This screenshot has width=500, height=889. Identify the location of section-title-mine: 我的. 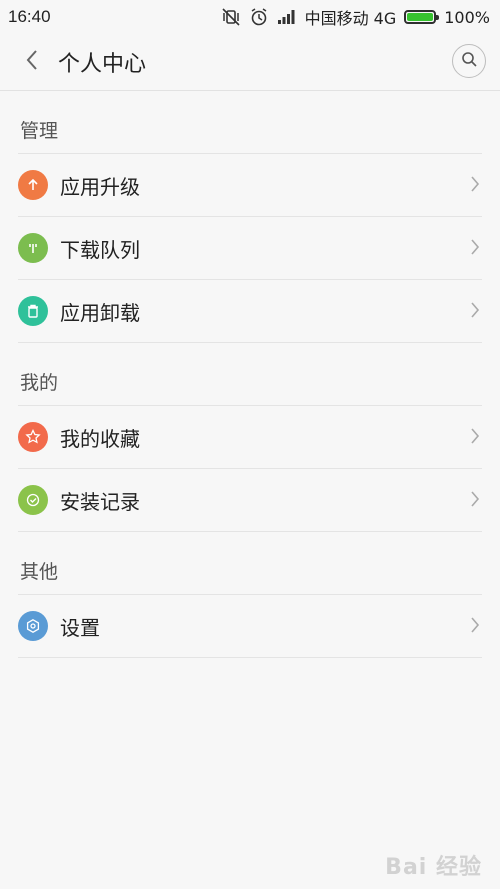
(39, 383).